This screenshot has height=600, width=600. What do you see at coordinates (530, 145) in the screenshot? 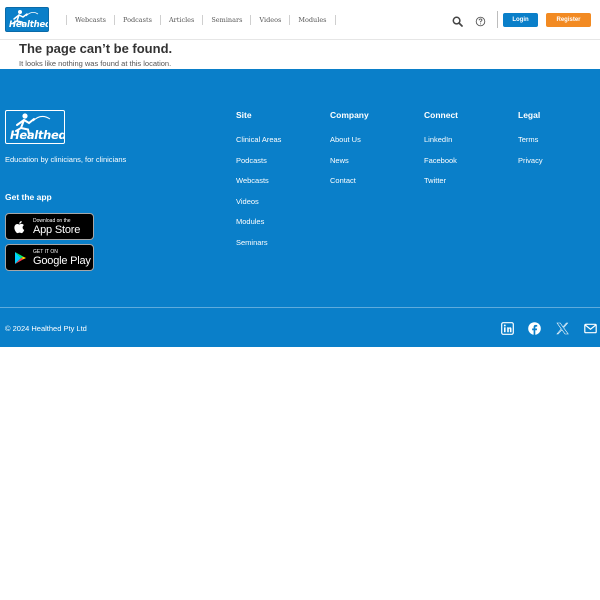
I see `footer-link-terms: Terms` at bounding box center [530, 145].